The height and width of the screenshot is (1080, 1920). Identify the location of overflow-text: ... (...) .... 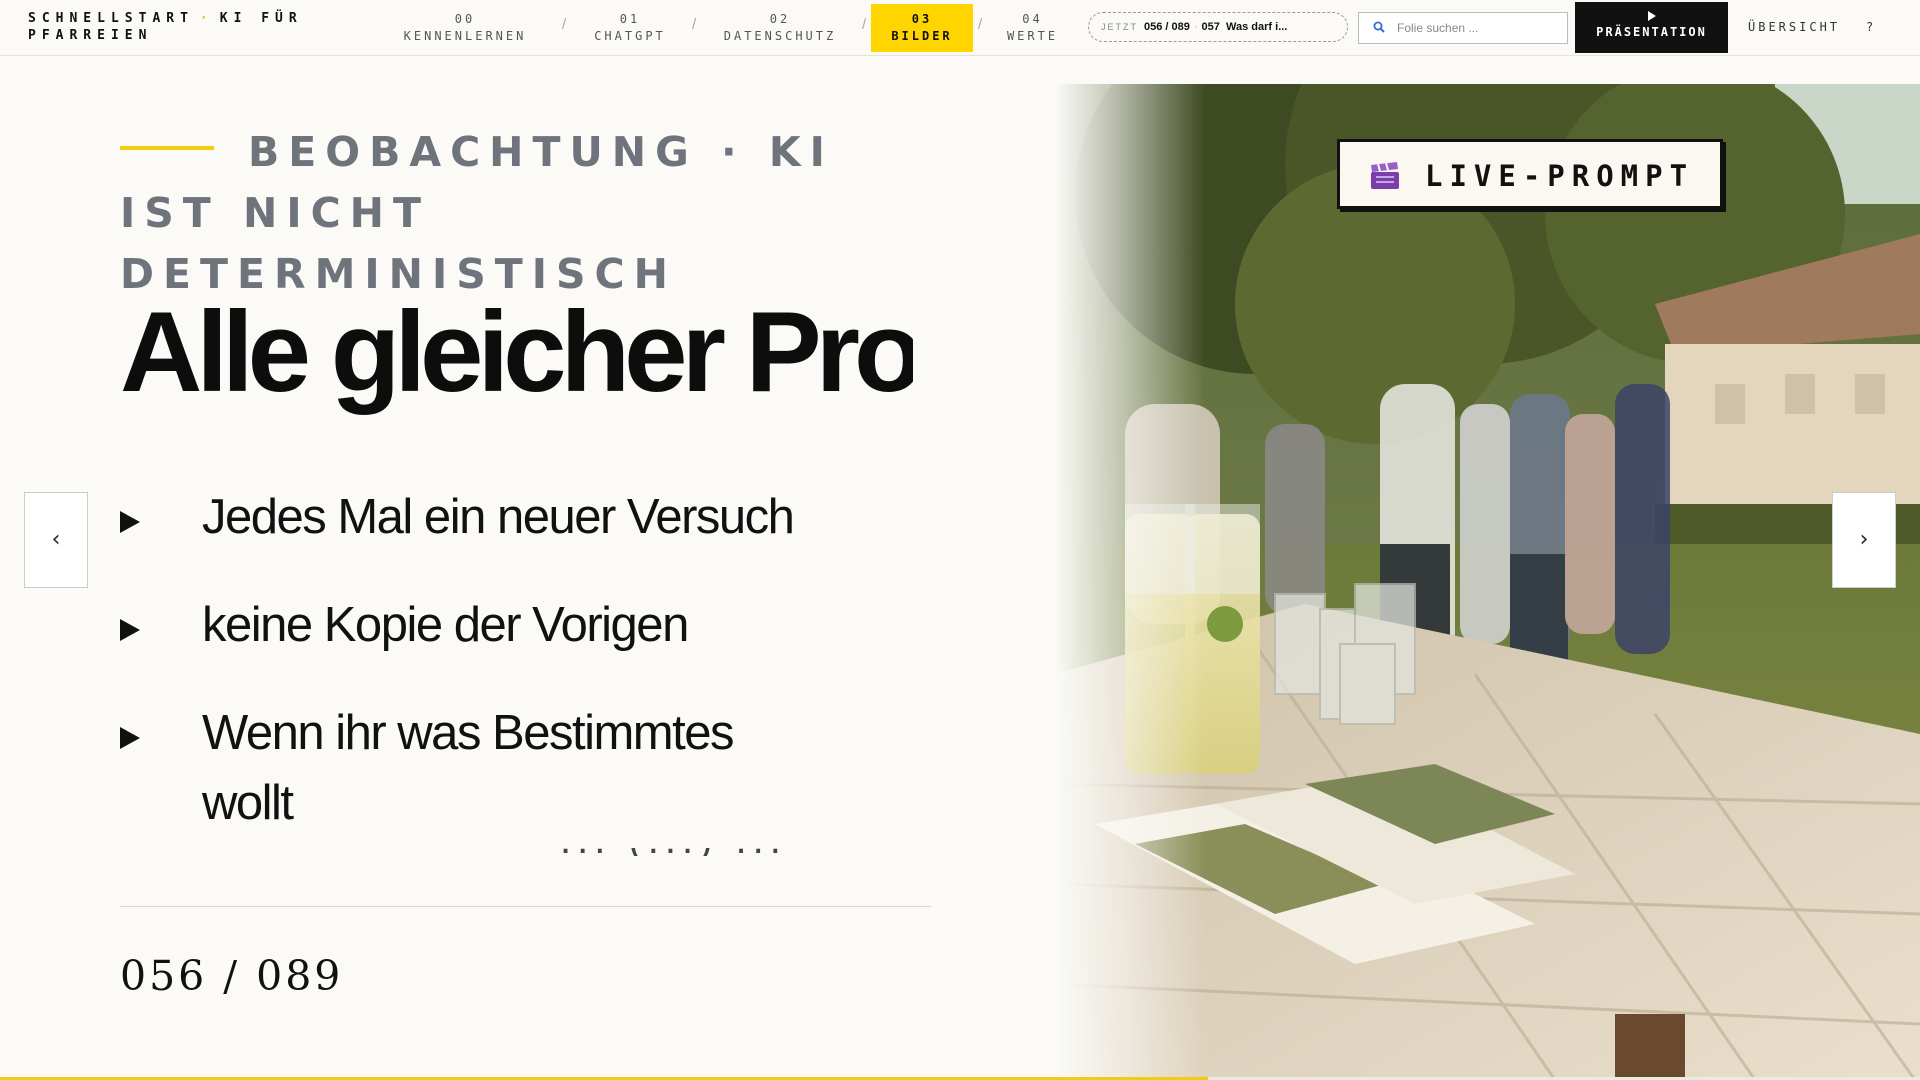
(720, 852).